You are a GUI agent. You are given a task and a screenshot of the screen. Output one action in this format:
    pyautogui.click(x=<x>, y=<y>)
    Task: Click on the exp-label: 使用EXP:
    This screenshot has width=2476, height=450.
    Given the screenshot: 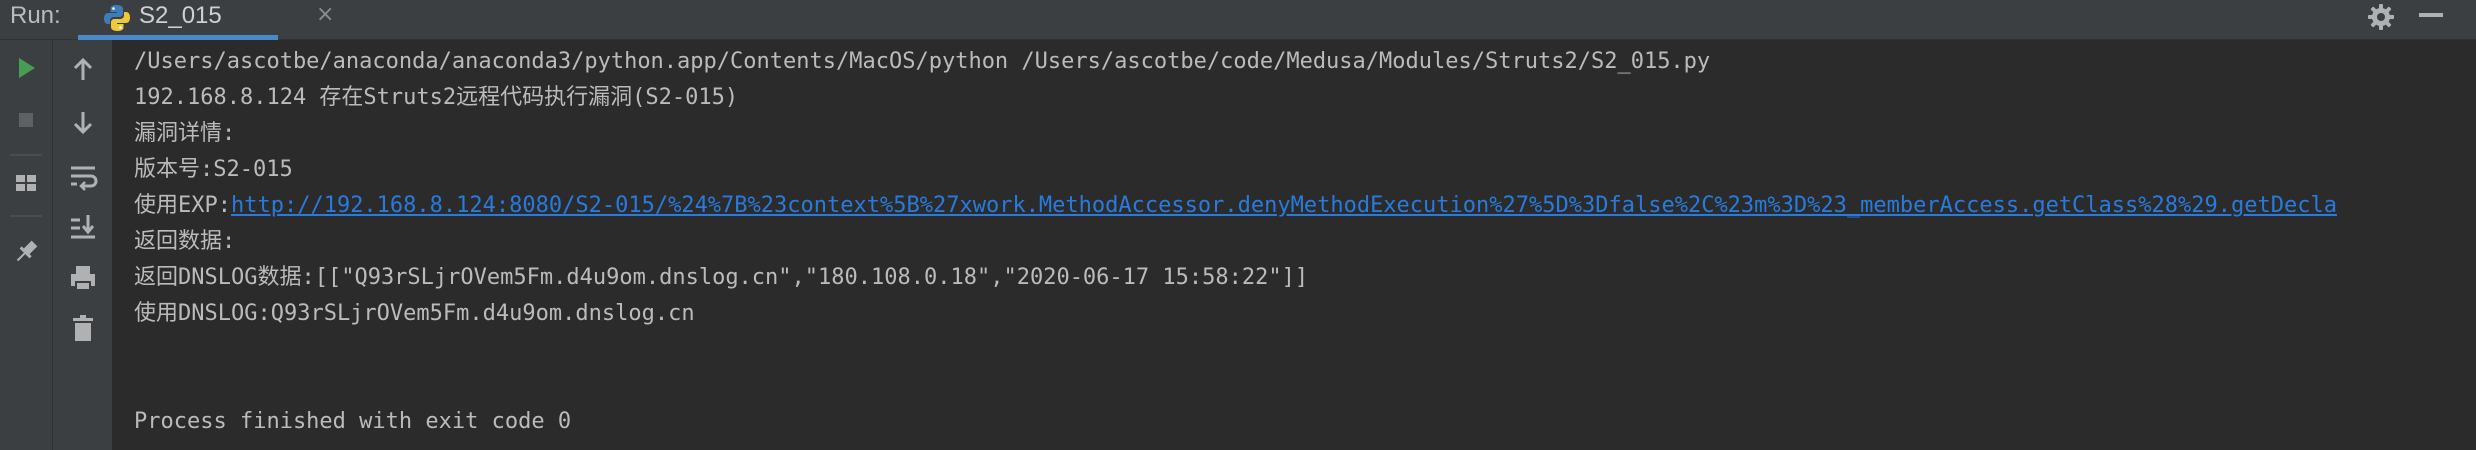 What is the action you would take?
    pyautogui.click(x=182, y=205)
    